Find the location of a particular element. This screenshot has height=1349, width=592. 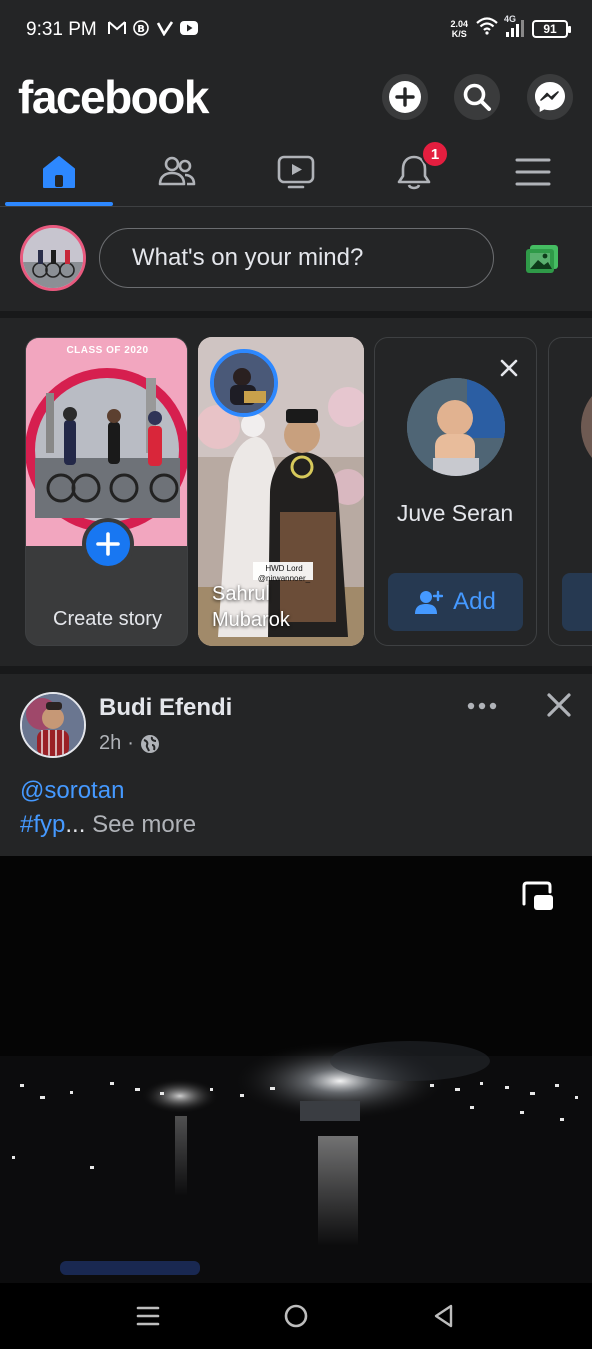

messenger-icon is located at coordinates (550, 97).